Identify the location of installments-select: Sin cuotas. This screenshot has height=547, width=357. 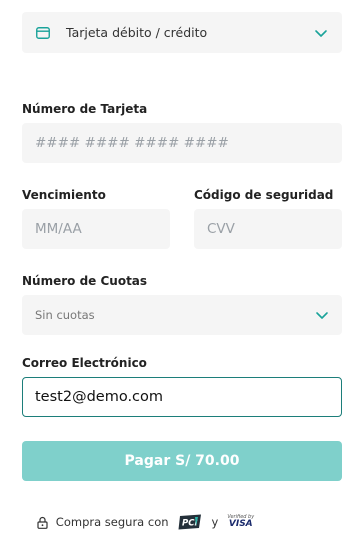
(182, 315).